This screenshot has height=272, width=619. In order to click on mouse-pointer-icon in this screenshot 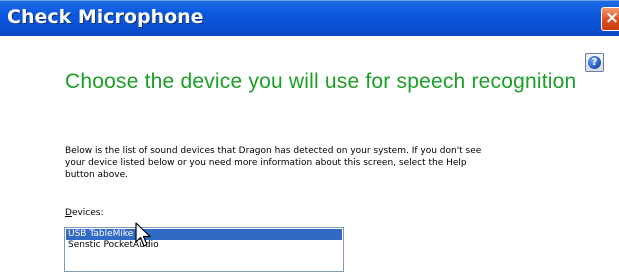, I will do `click(143, 234)`.